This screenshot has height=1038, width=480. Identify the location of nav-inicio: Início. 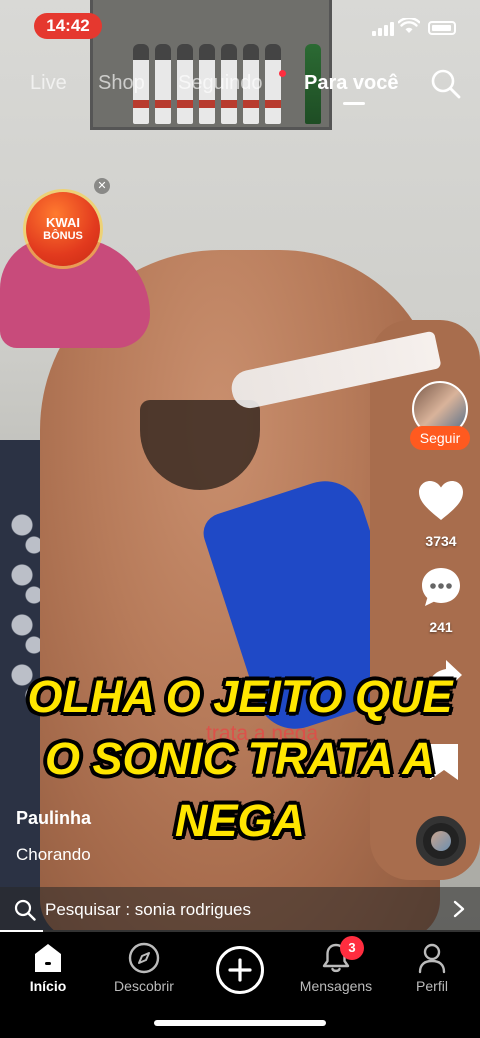
(48, 968).